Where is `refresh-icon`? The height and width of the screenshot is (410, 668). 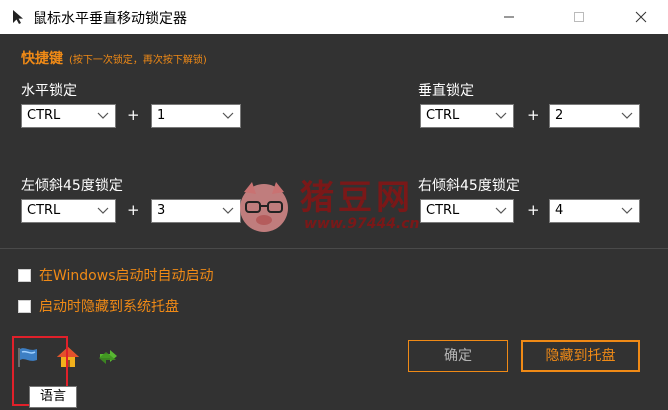
refresh-icon is located at coordinates (108, 357).